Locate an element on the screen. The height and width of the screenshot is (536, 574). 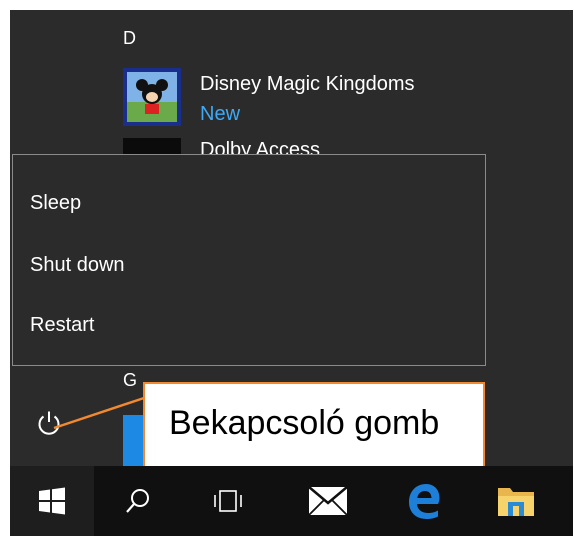
edge-button is located at coordinates (424, 501).